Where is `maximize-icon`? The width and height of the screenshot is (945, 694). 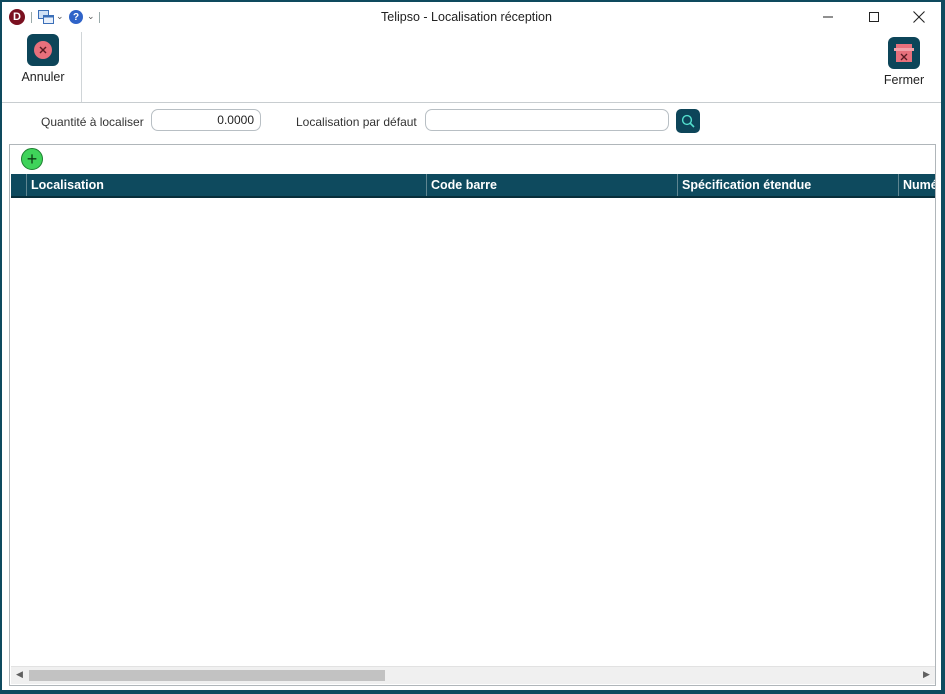 maximize-icon is located at coordinates (874, 17).